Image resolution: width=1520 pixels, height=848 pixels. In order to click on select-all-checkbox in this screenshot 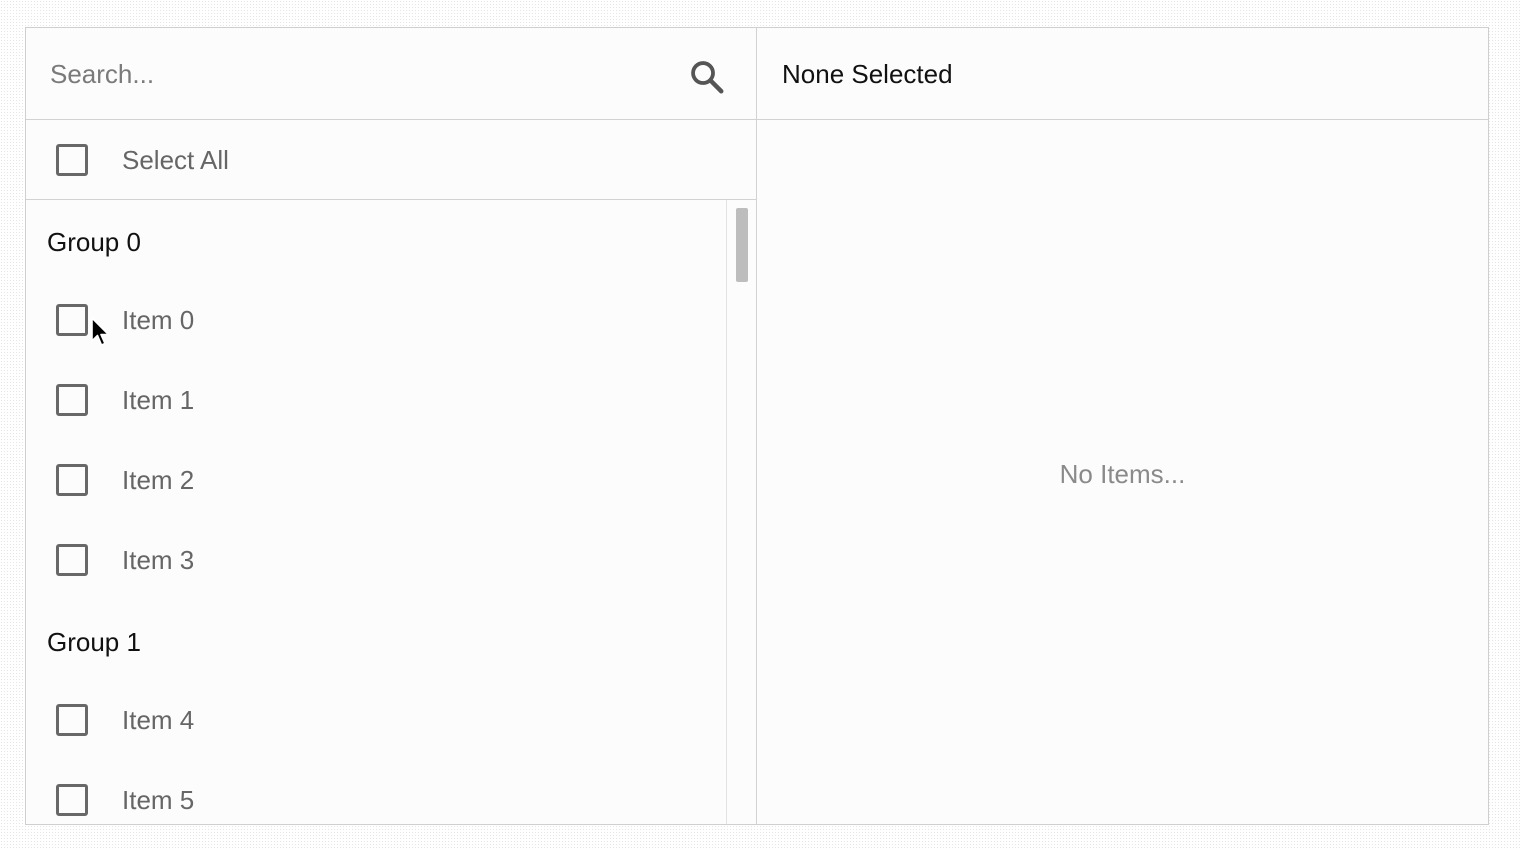, I will do `click(72, 160)`.